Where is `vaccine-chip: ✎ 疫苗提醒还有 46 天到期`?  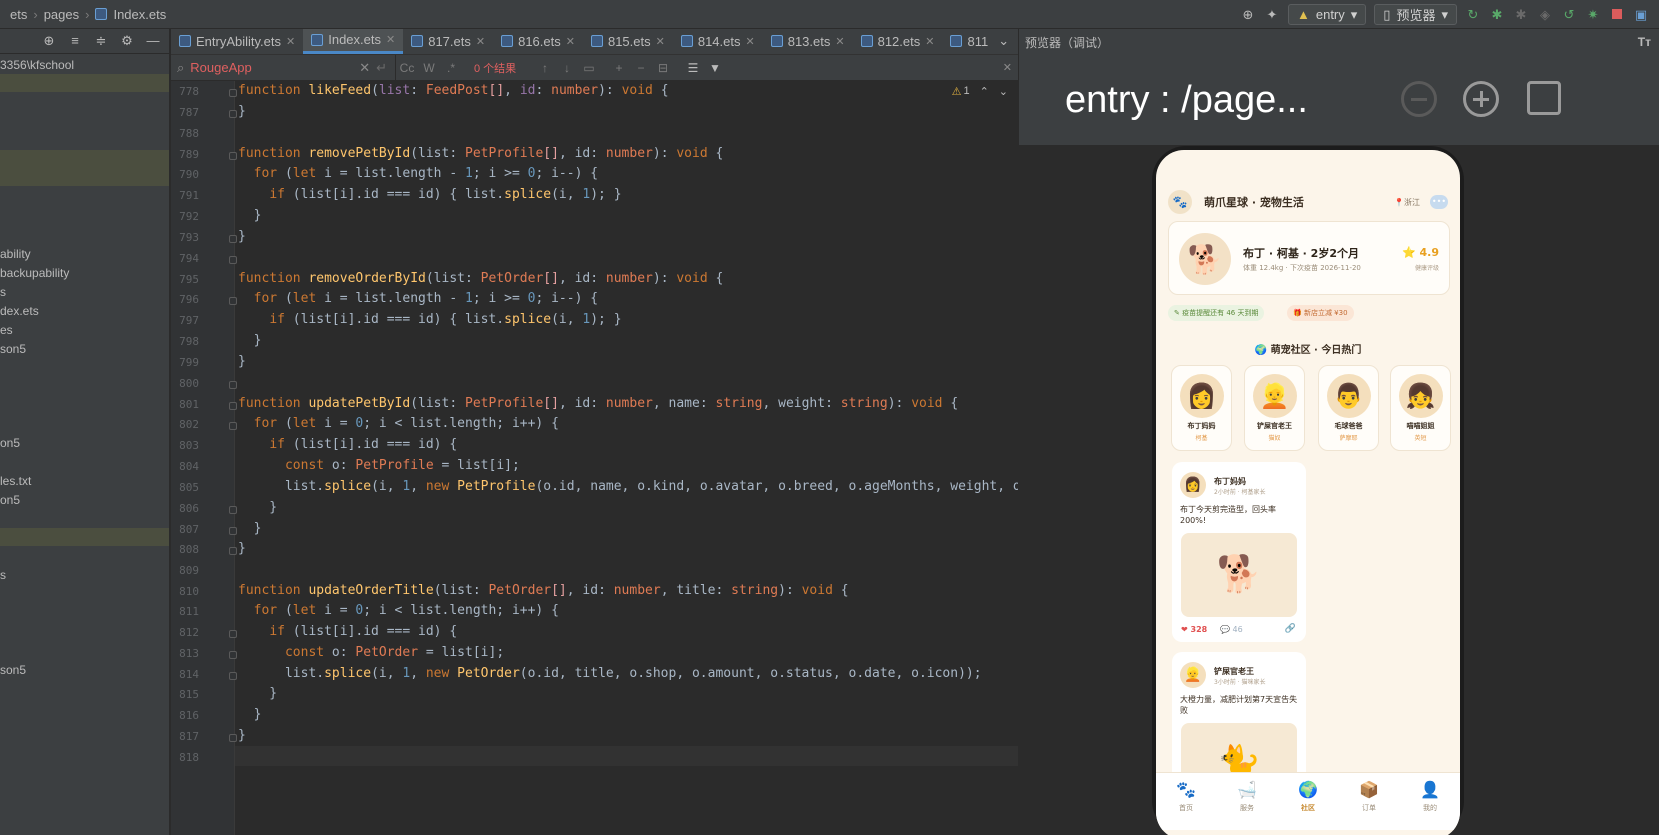
vaccine-chip: ✎ 疫苗提醒还有 46 天到期 is located at coordinates (1216, 313).